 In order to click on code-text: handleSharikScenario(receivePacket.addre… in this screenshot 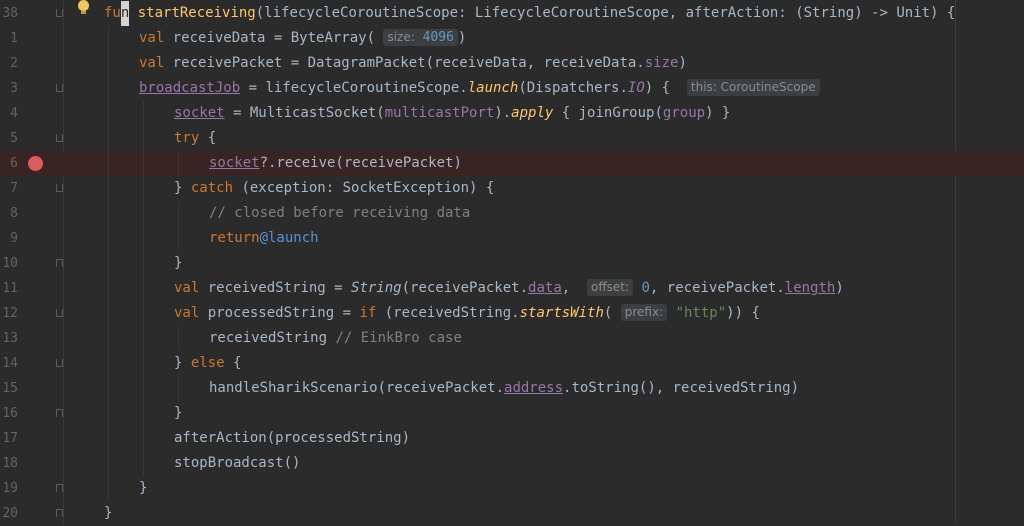, I will do `click(504, 388)`.